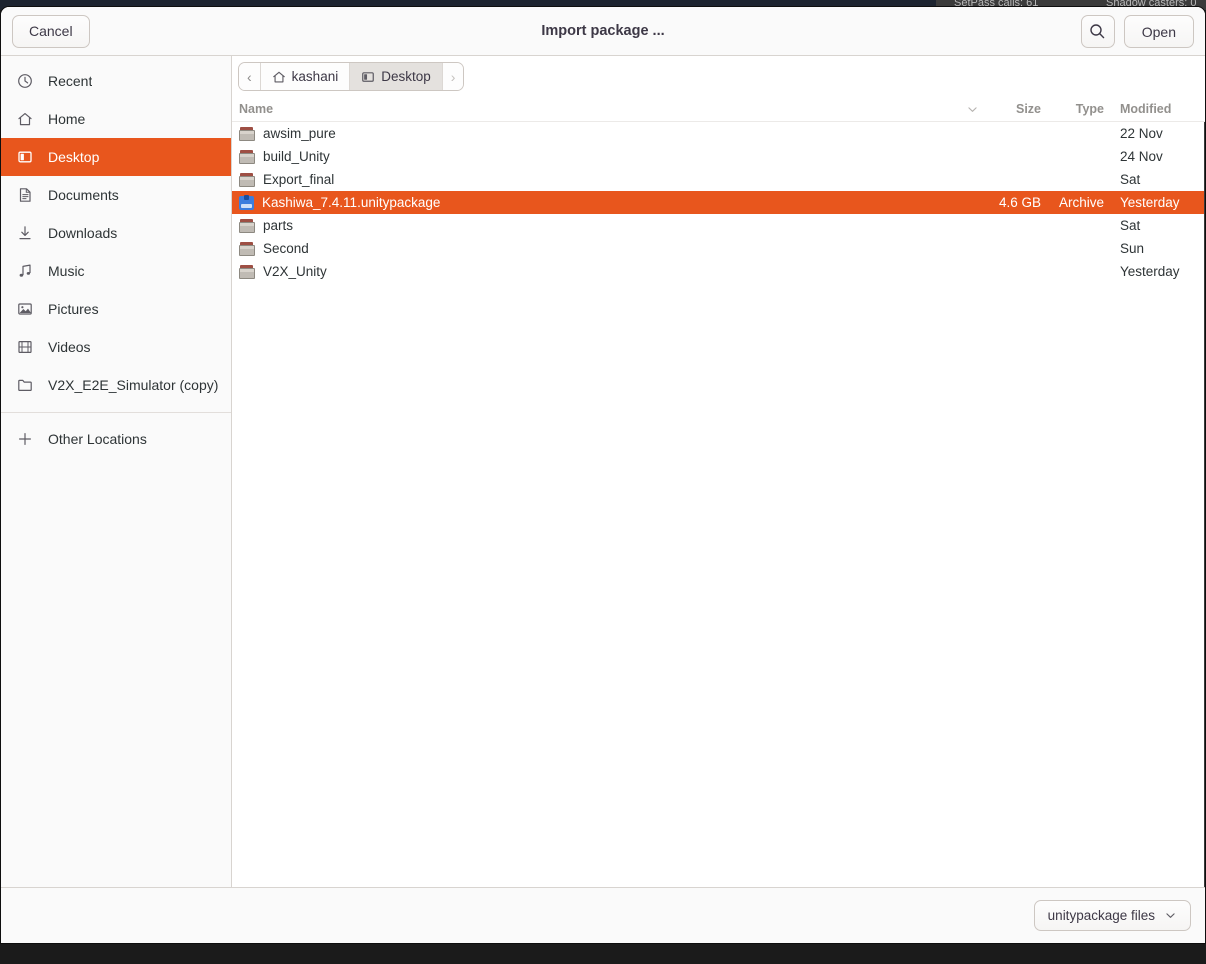 The height and width of the screenshot is (964, 1206). What do you see at coordinates (595, 133) in the screenshot?
I see `file-name-cell: awsim_pure` at bounding box center [595, 133].